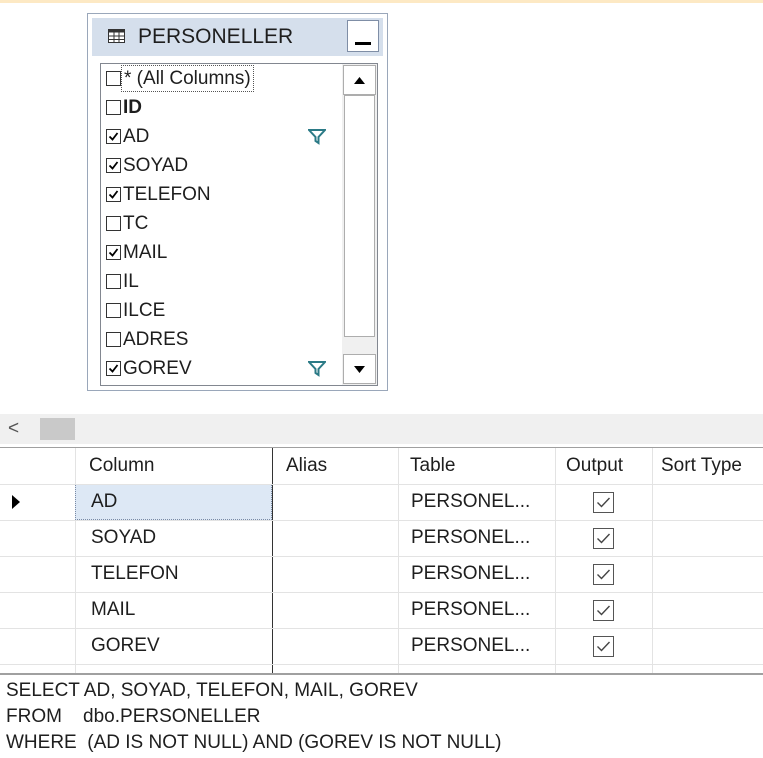 The height and width of the screenshot is (758, 763). I want to click on horizontal-scroll-thumb, so click(57, 429).